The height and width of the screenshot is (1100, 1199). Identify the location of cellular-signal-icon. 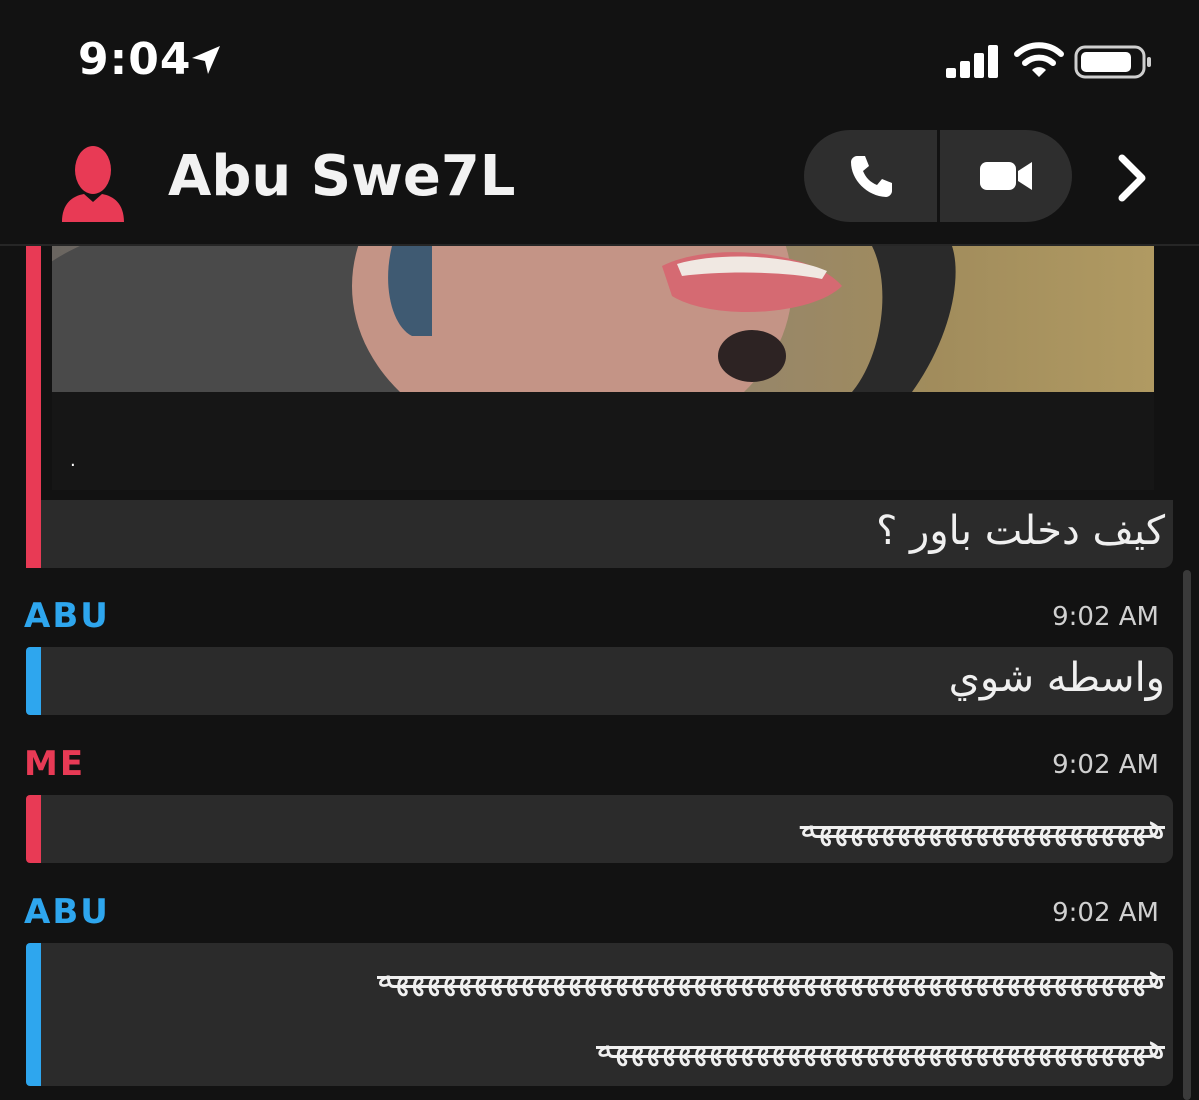
(972, 61).